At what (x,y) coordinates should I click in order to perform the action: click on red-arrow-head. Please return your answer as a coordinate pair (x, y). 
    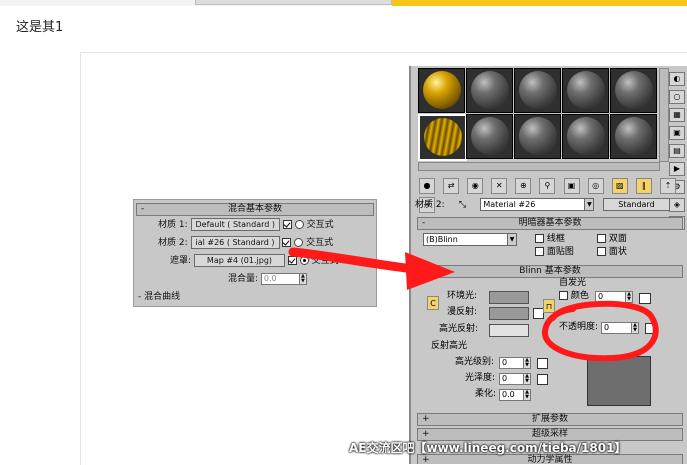
    Looking at the image, I should click on (430, 271).